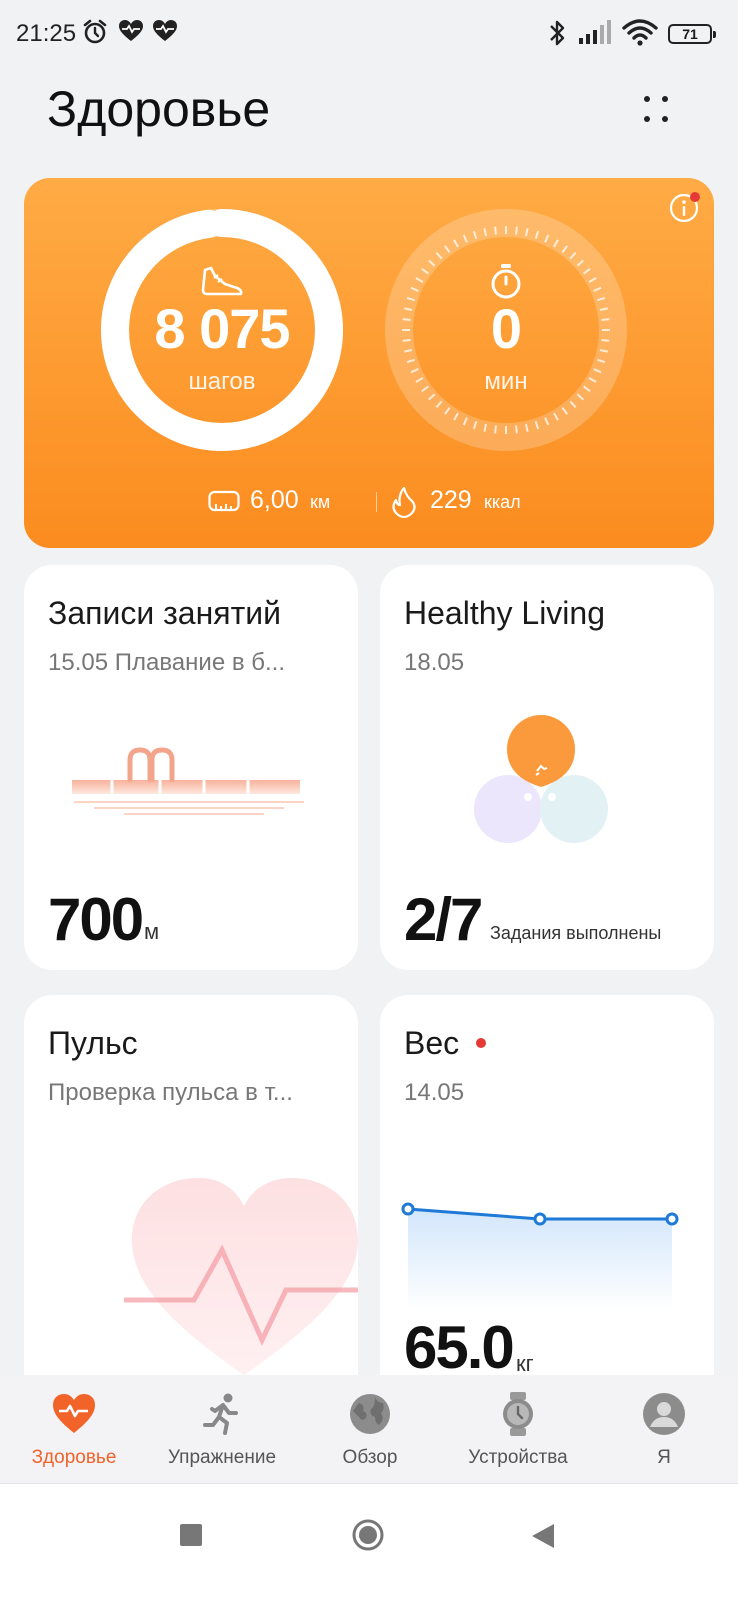  What do you see at coordinates (404, 502) in the screenshot?
I see `flame-icon` at bounding box center [404, 502].